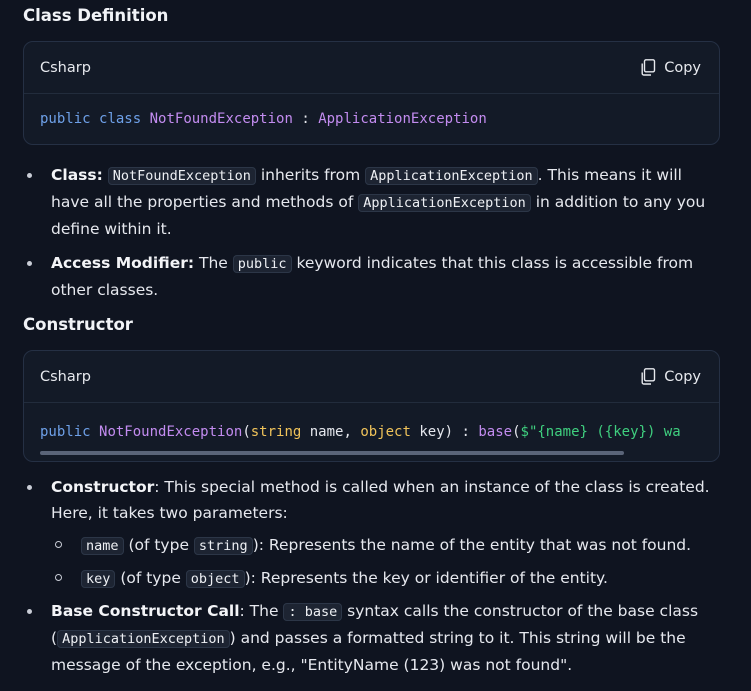 This screenshot has height=691, width=751. What do you see at coordinates (444, 432) in the screenshot?
I see `code-token: key) :` at bounding box center [444, 432].